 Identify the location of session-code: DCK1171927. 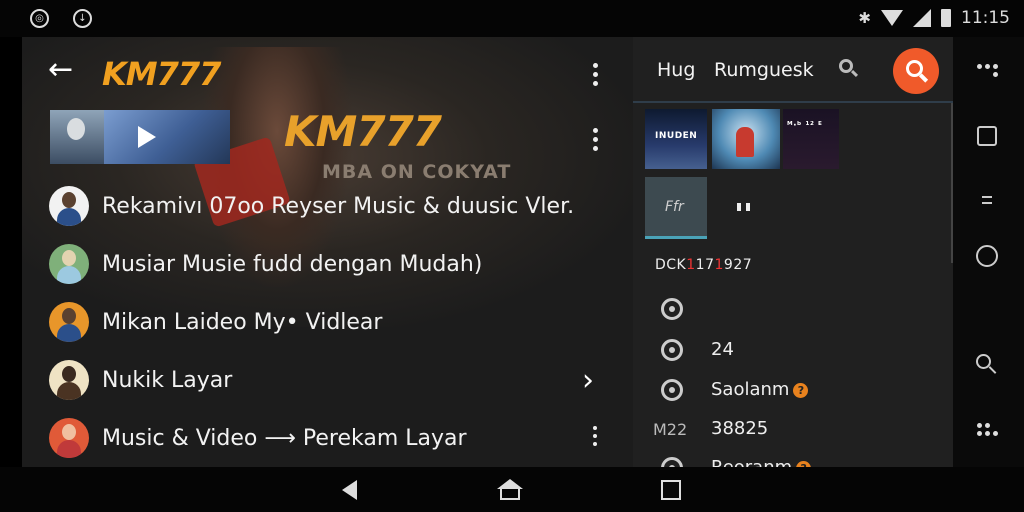
(703, 265).